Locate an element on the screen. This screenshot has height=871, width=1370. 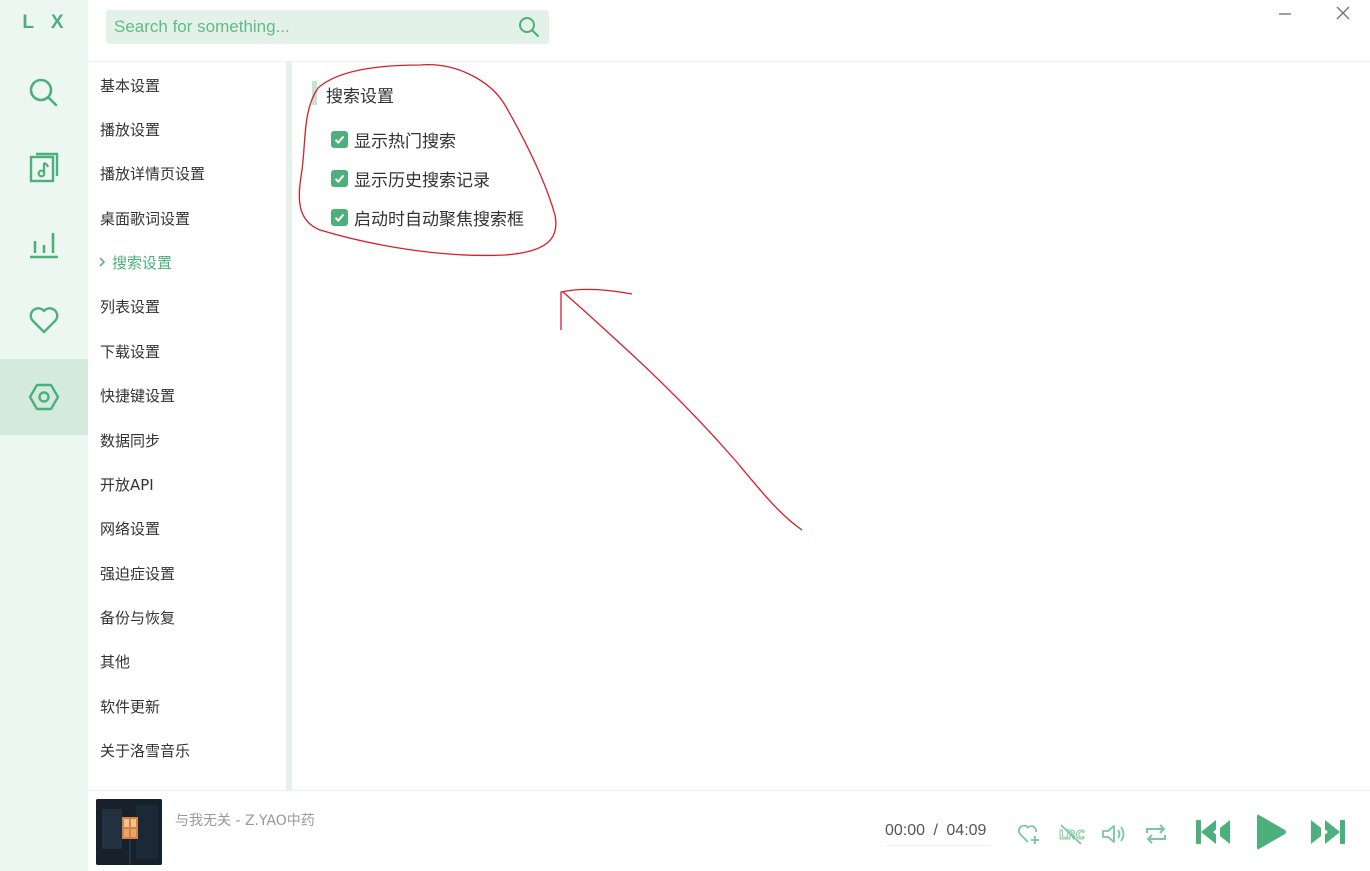
current-time: 00:00 is located at coordinates (905, 830).